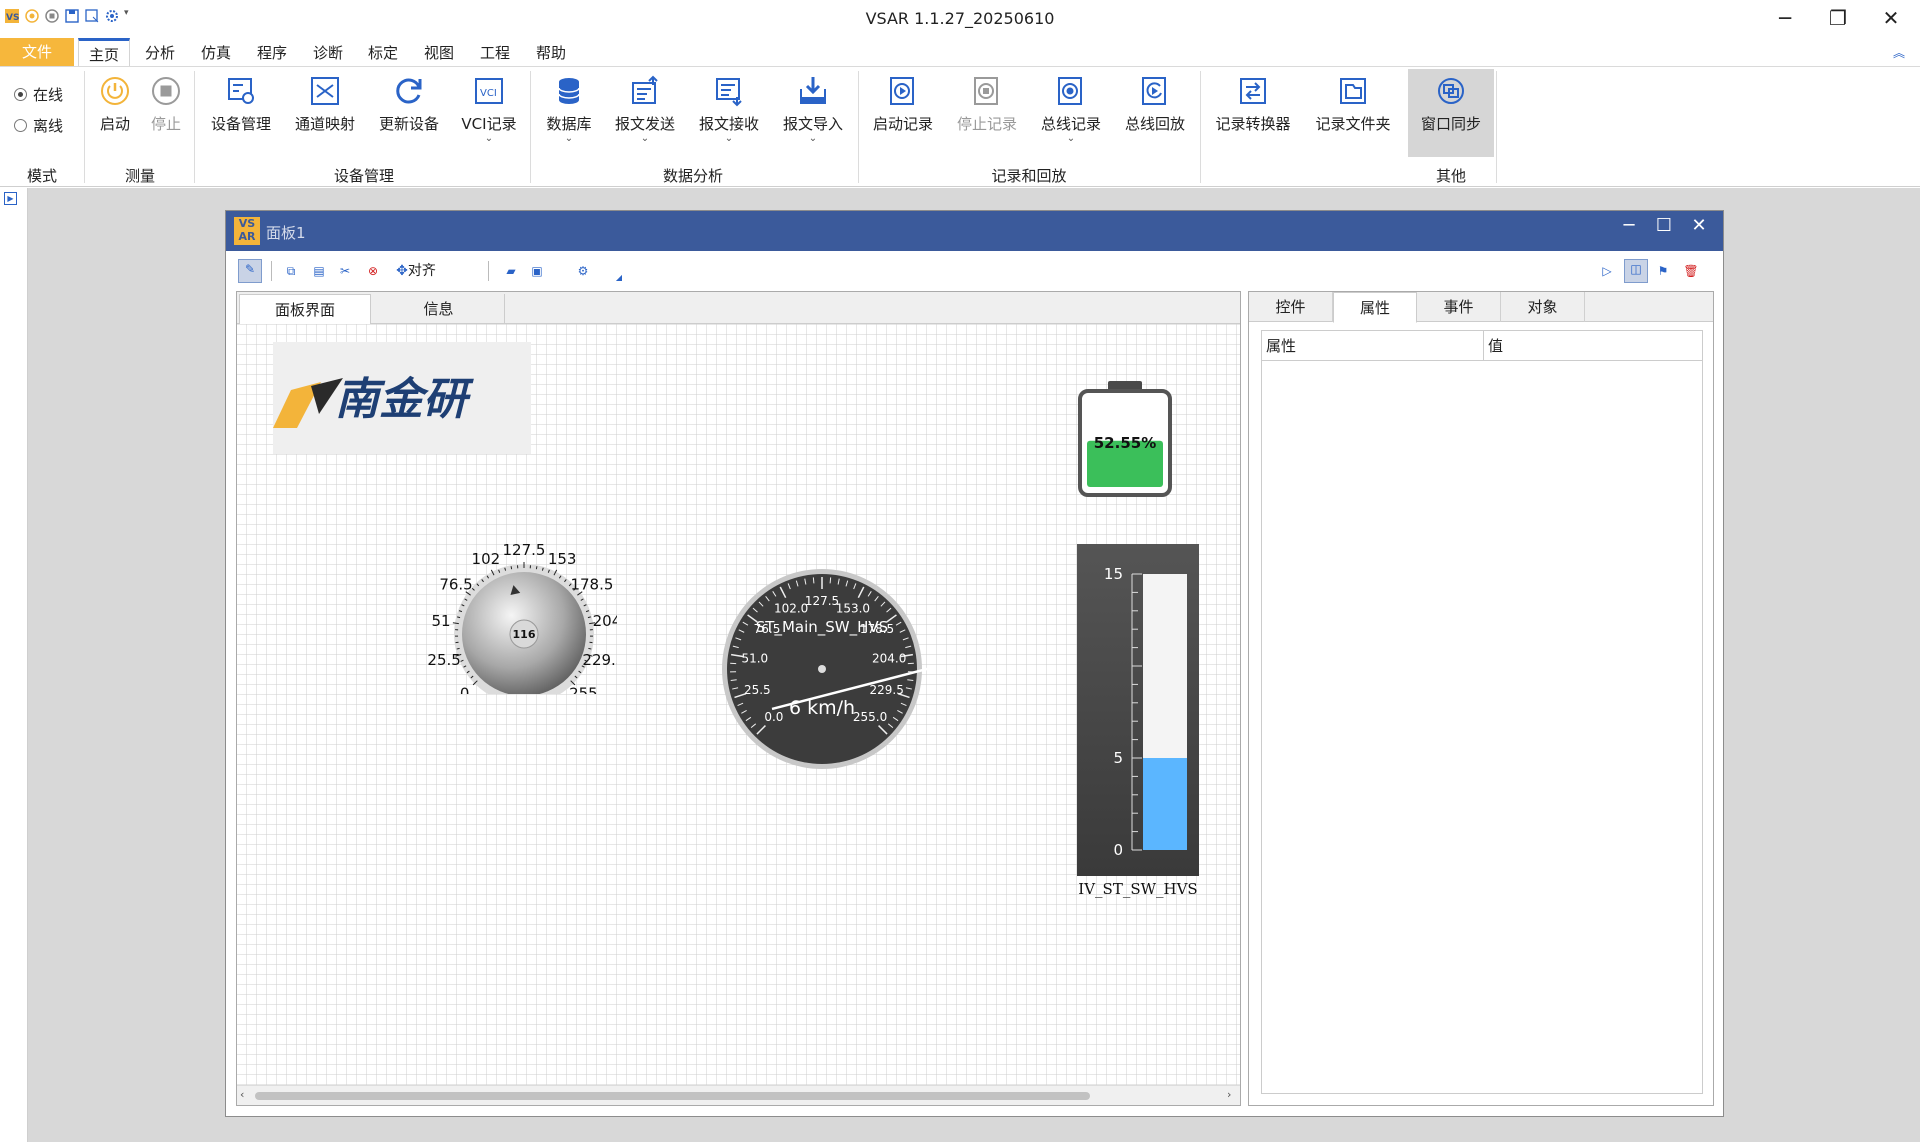 The height and width of the screenshot is (1142, 1920). I want to click on design-panel-icon: ◫, so click(1636, 271).